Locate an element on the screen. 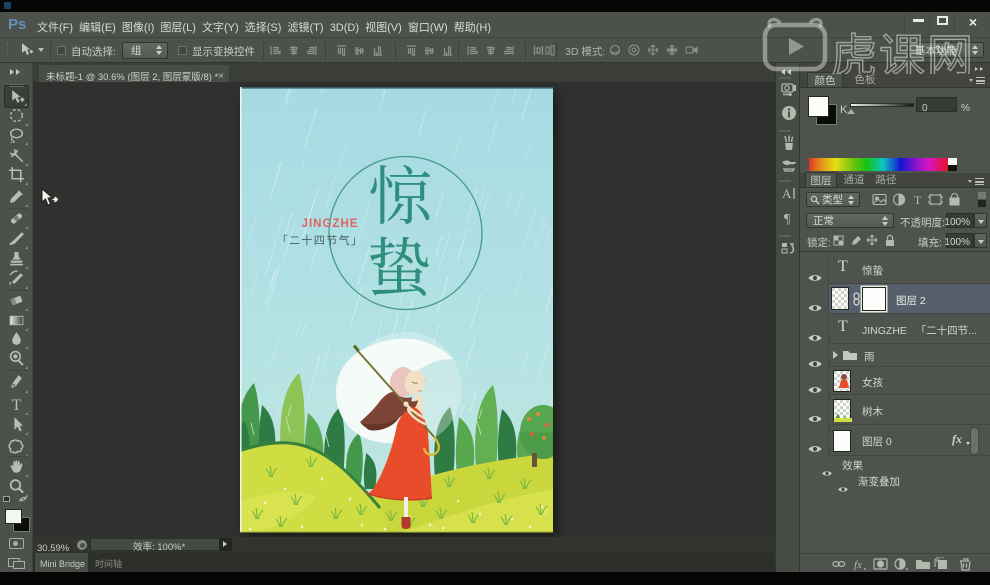  svg-text: 蛰 is located at coordinates (399, 264).